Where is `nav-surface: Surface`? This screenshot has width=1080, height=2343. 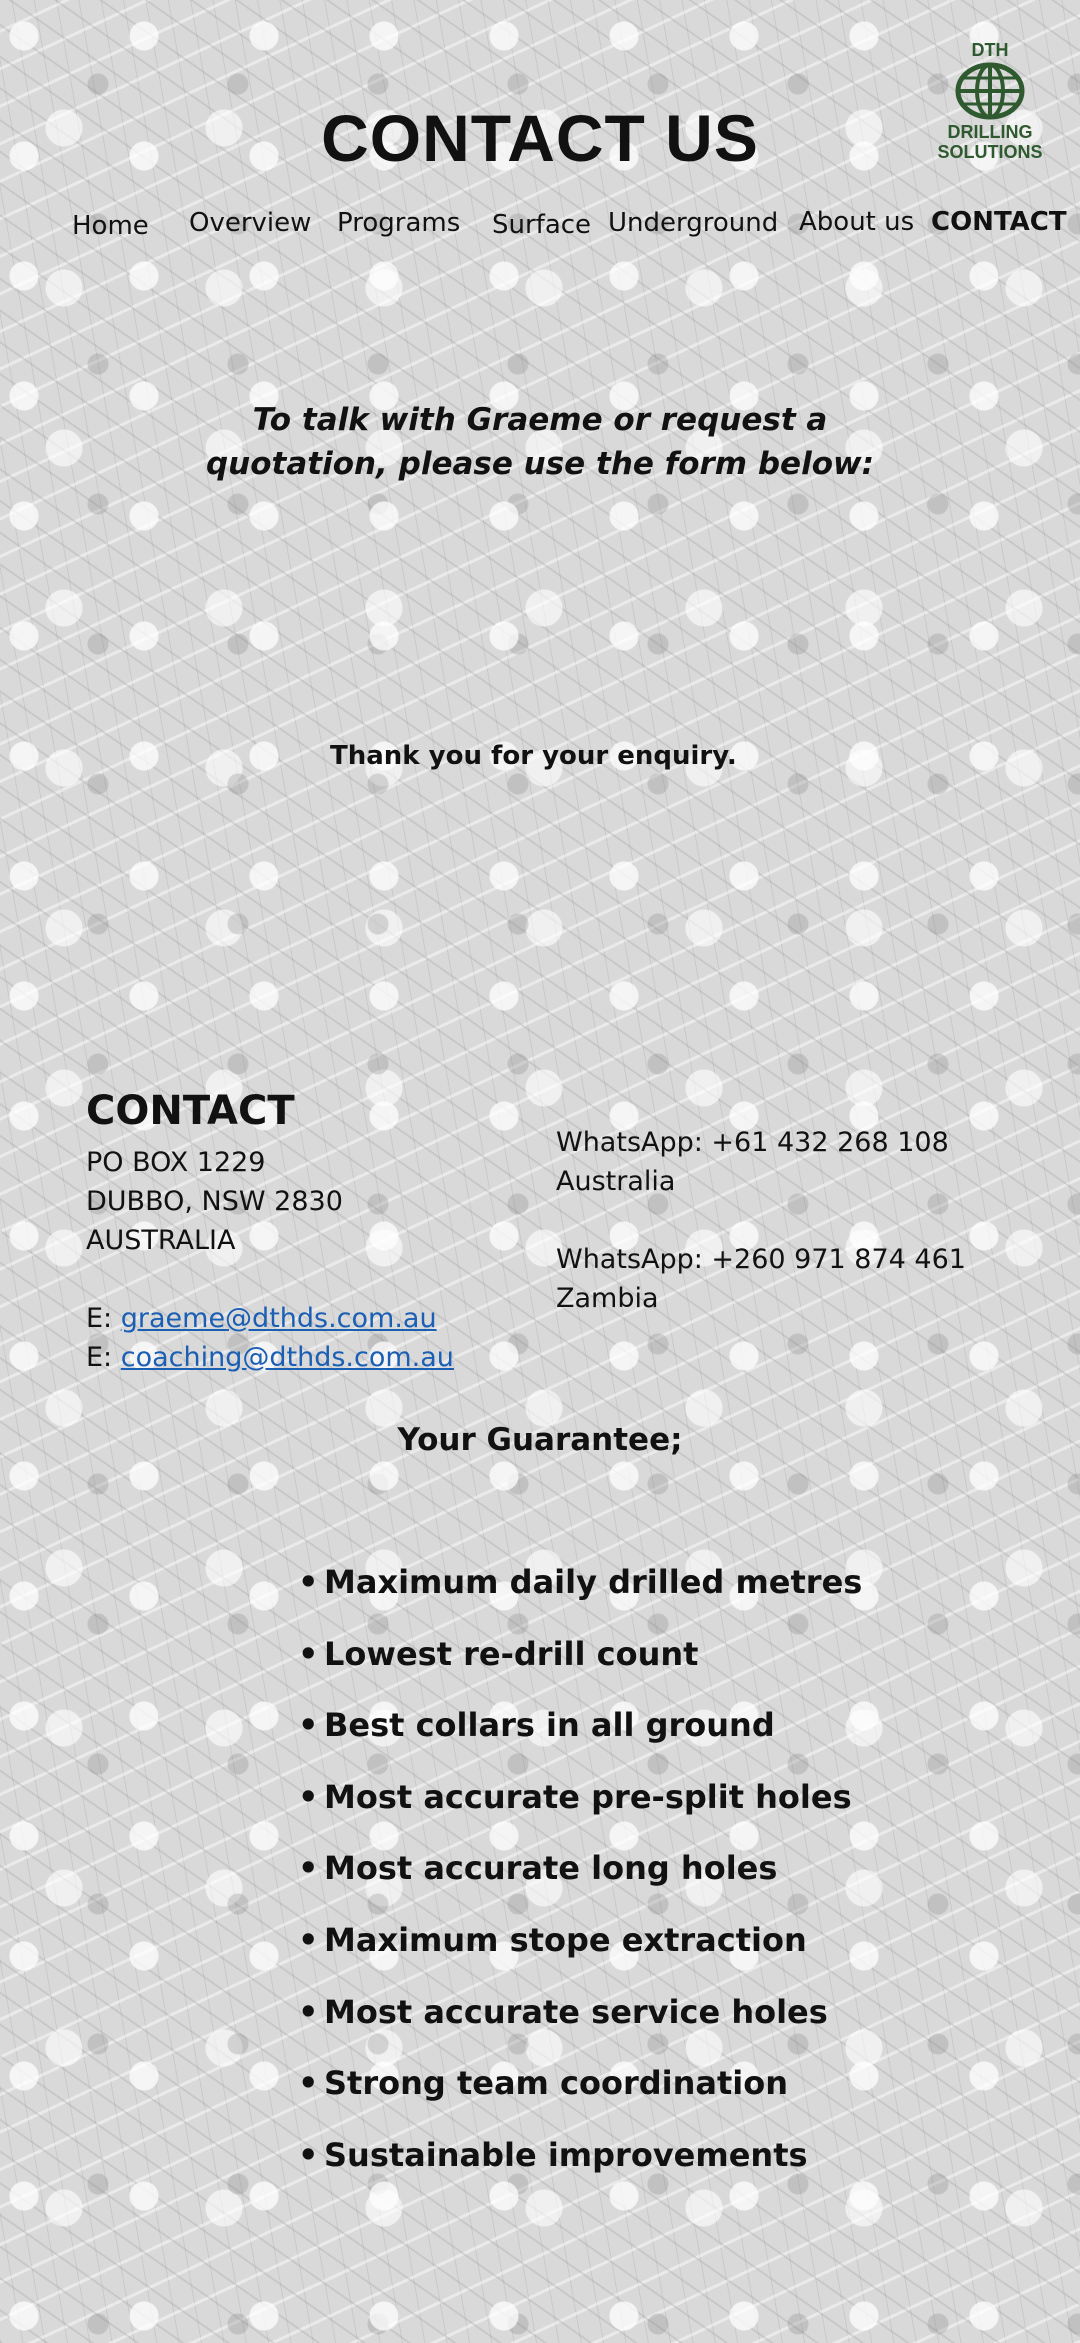 nav-surface: Surface is located at coordinates (541, 225).